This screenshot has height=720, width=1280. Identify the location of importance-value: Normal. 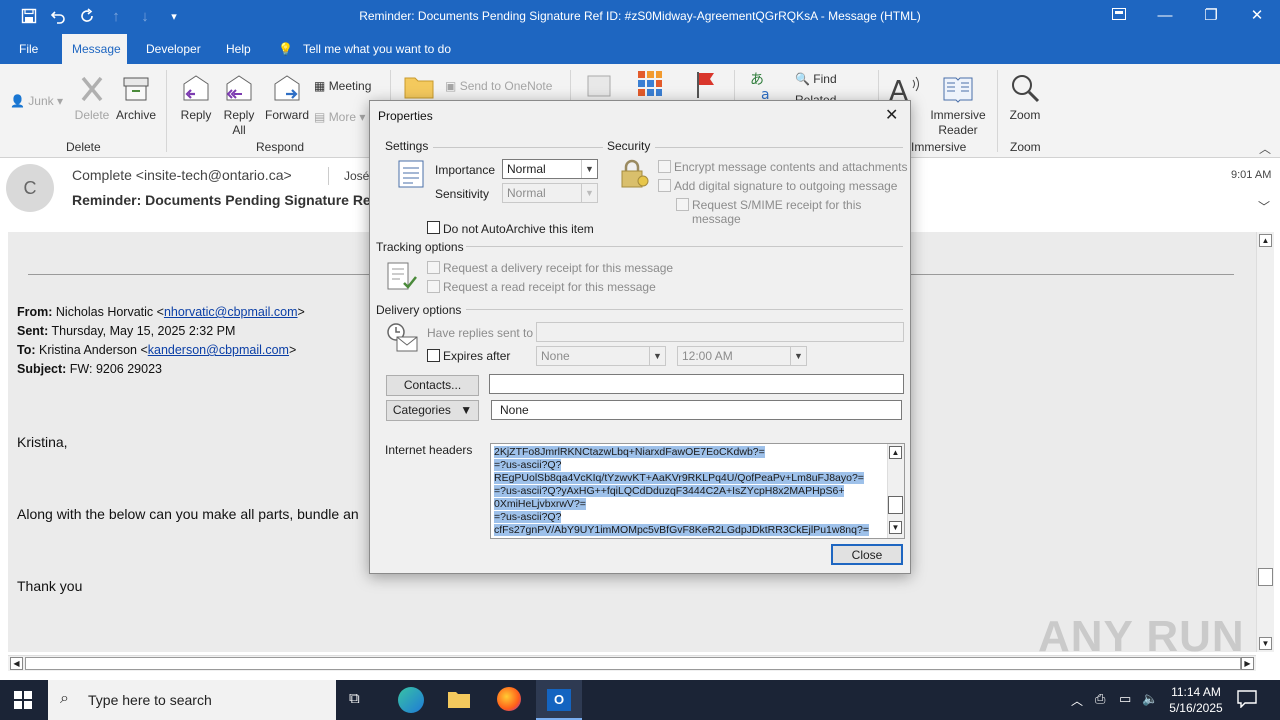
(526, 169).